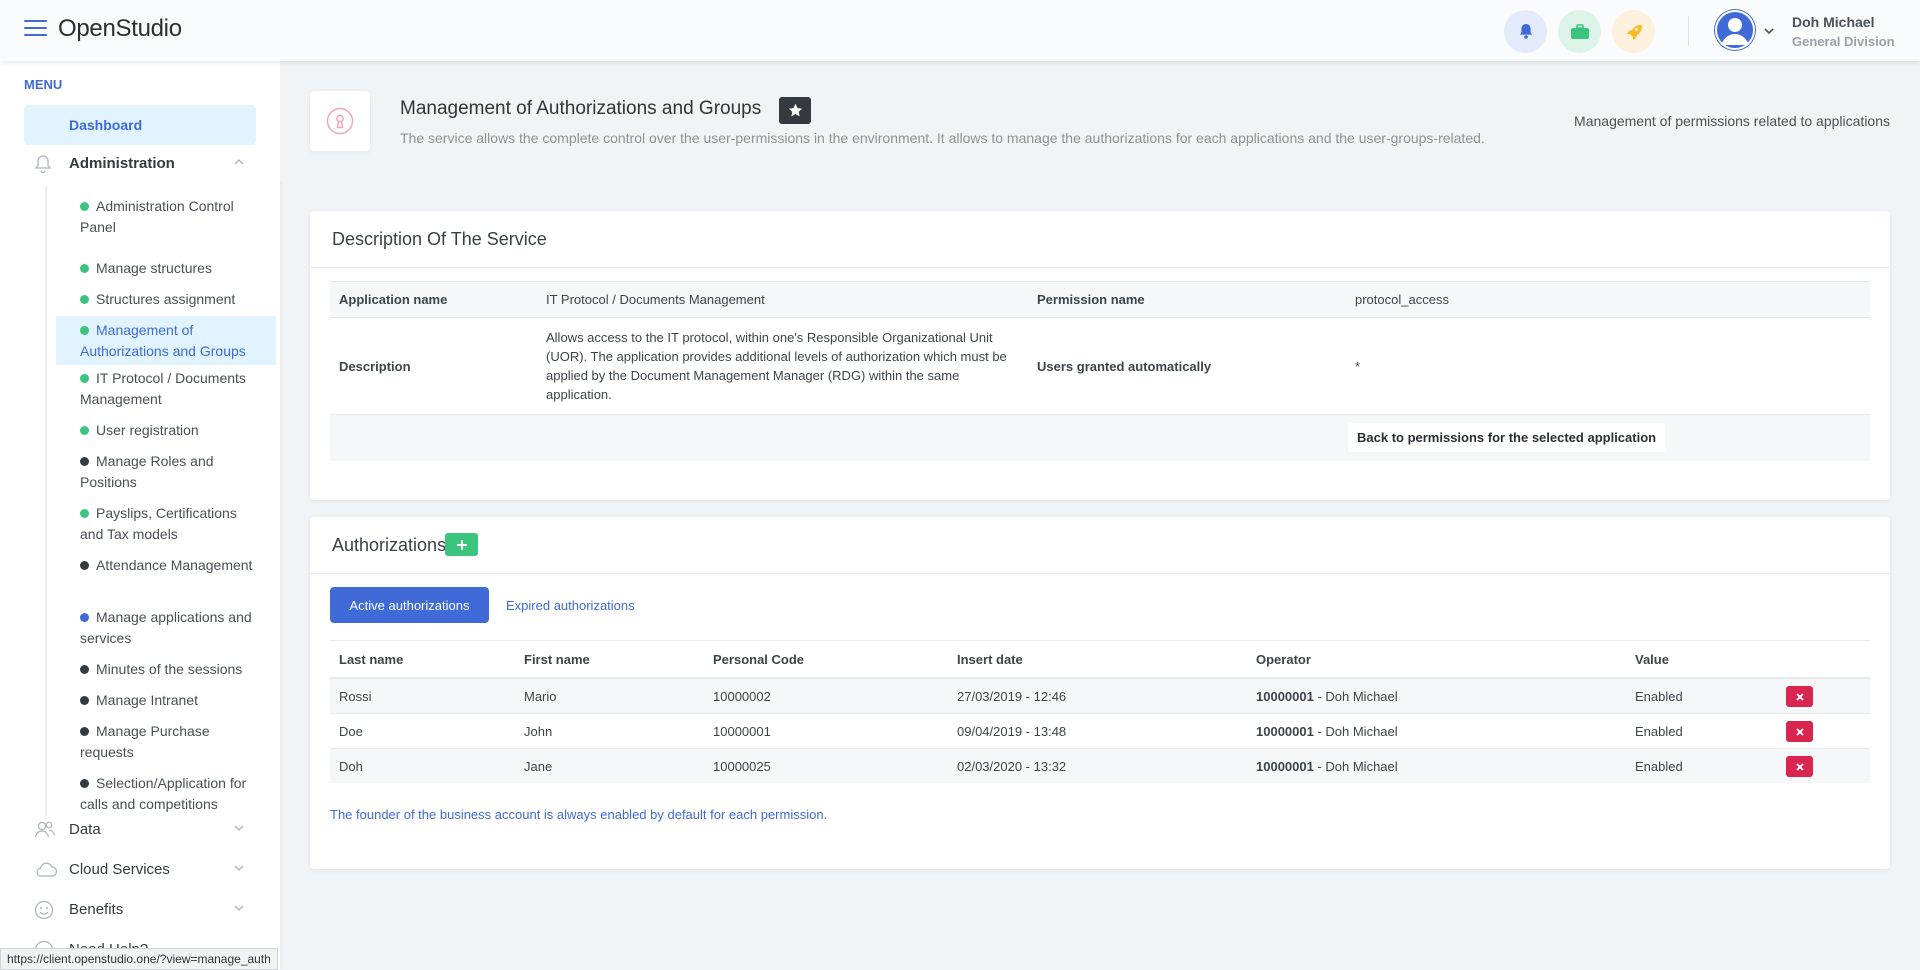 The height and width of the screenshot is (970, 1920). I want to click on sidebar-subitem: Manage structures, so click(166, 268).